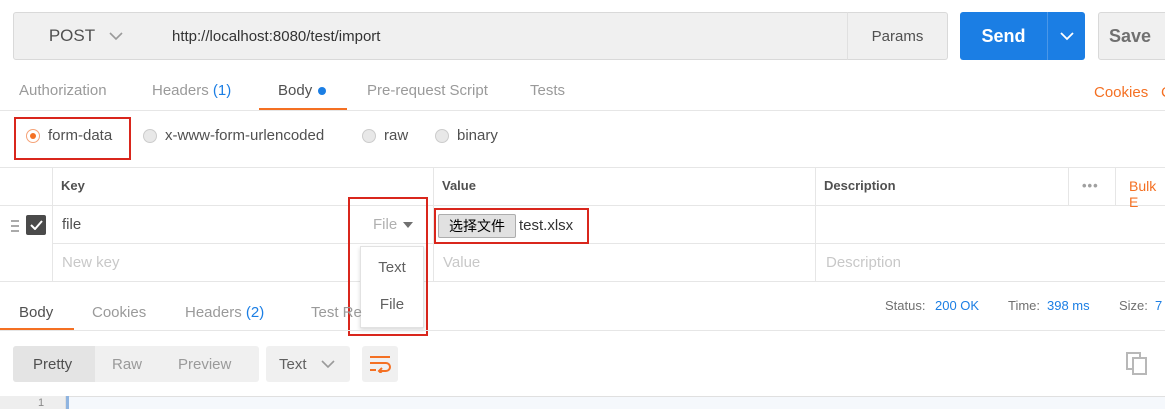  I want to click on tab-authorization-label: Authorization, so click(63, 90).